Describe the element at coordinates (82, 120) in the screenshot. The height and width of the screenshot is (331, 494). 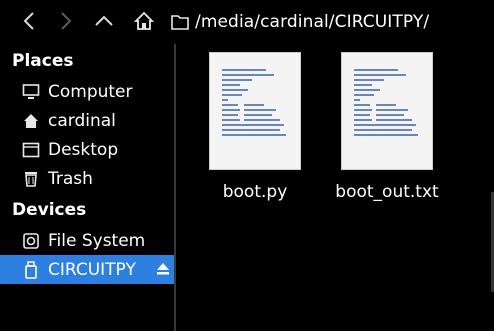
I see `sidebar-item-label: cardinal` at that location.